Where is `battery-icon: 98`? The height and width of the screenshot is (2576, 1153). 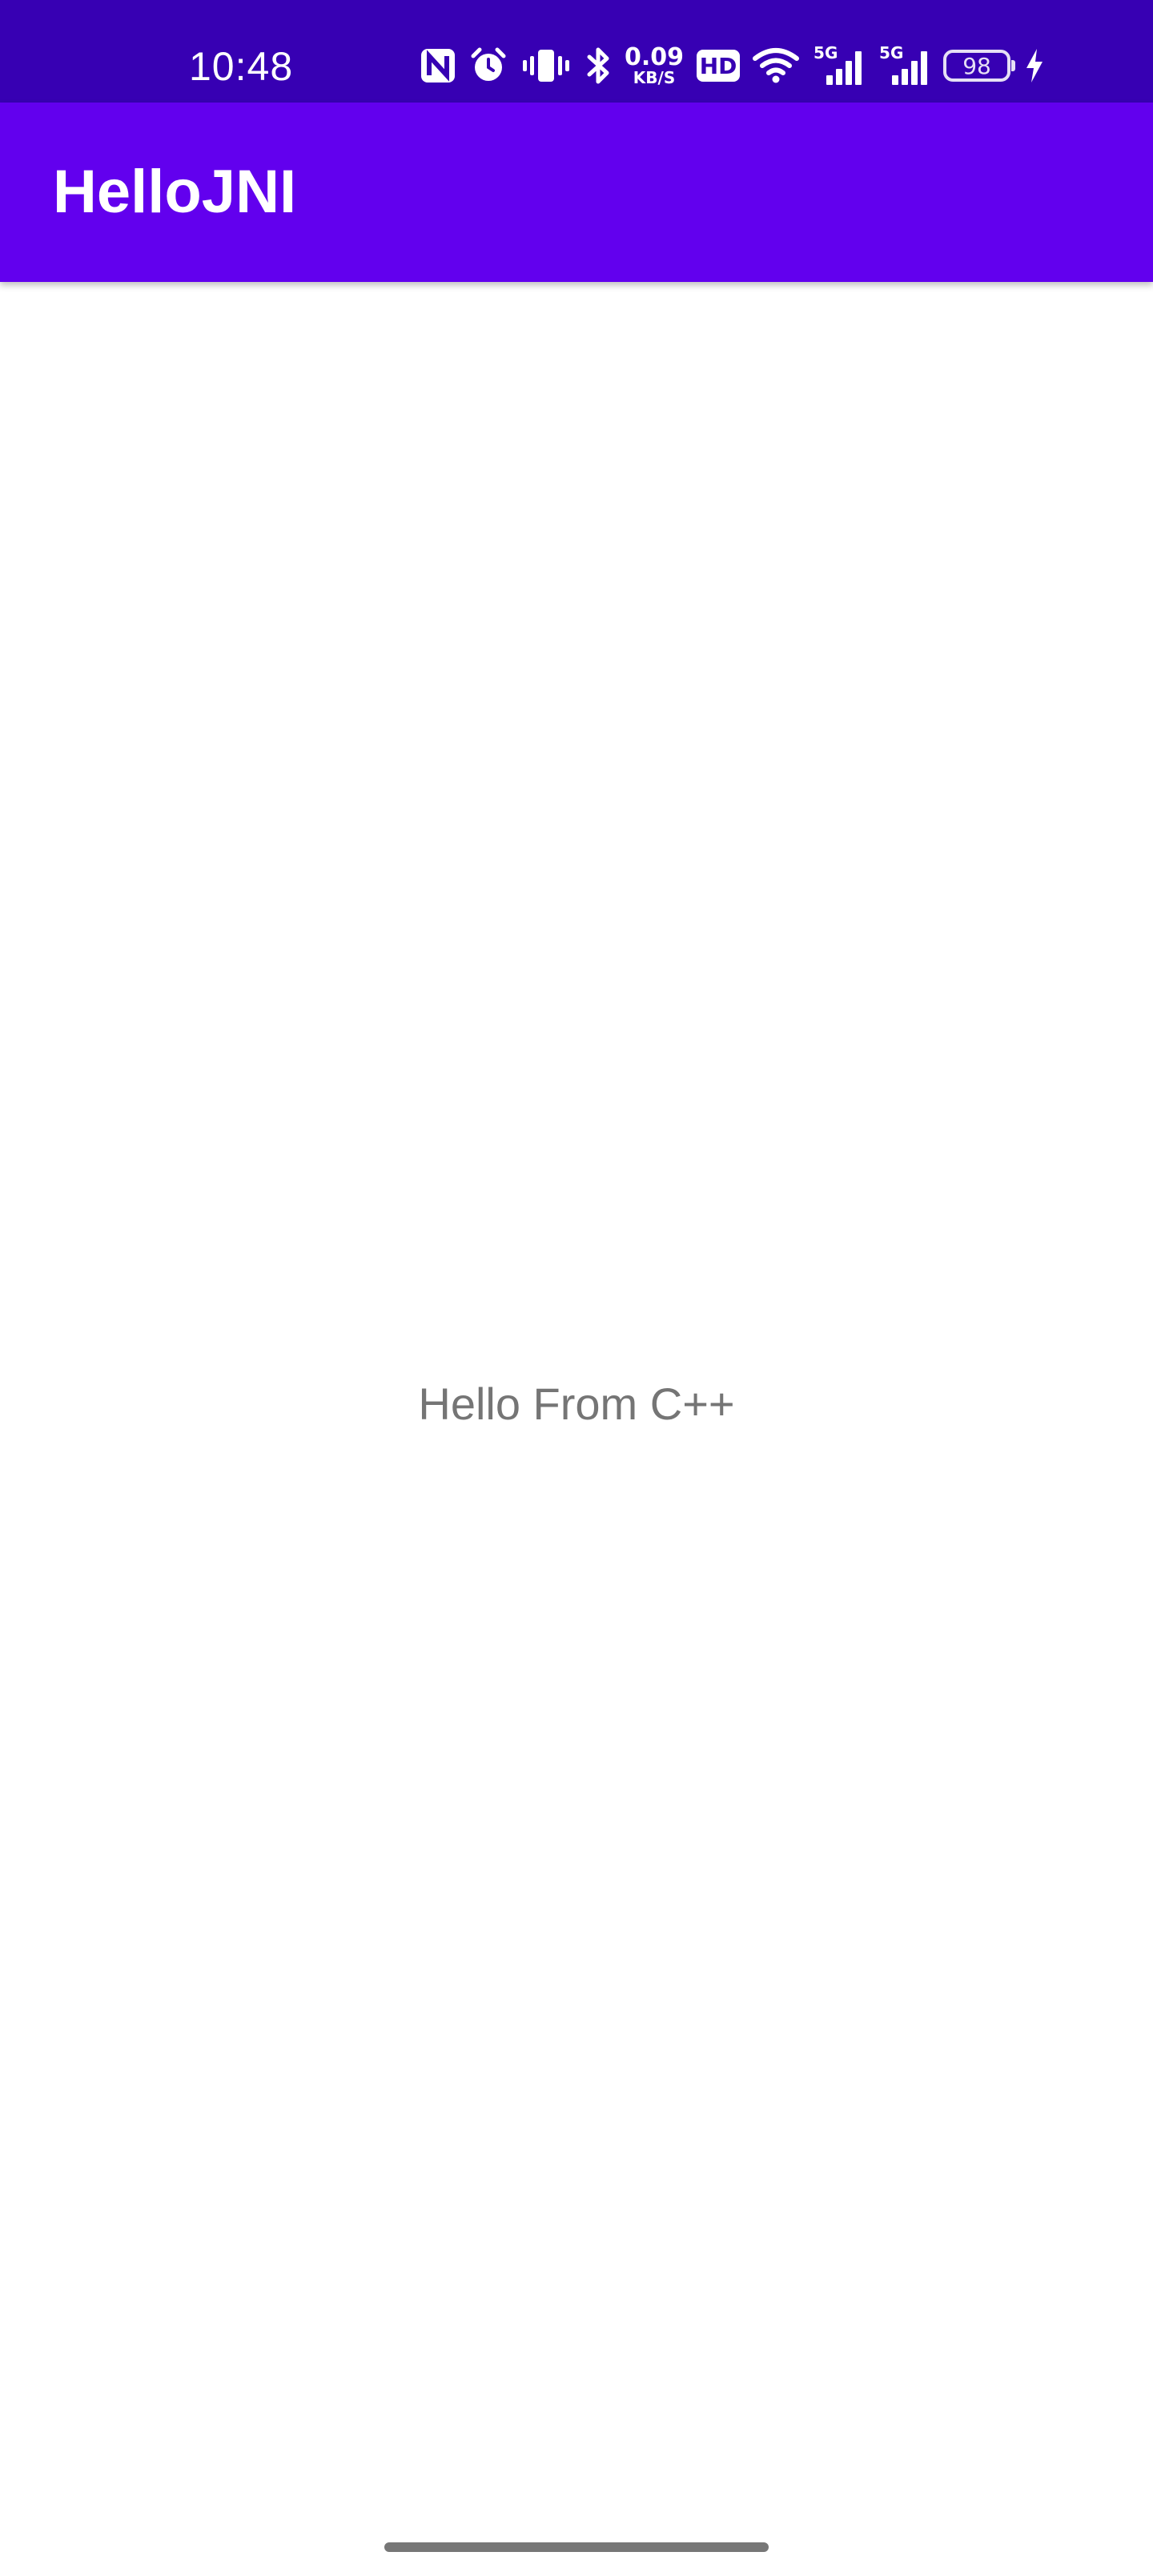 battery-icon: 98 is located at coordinates (979, 66).